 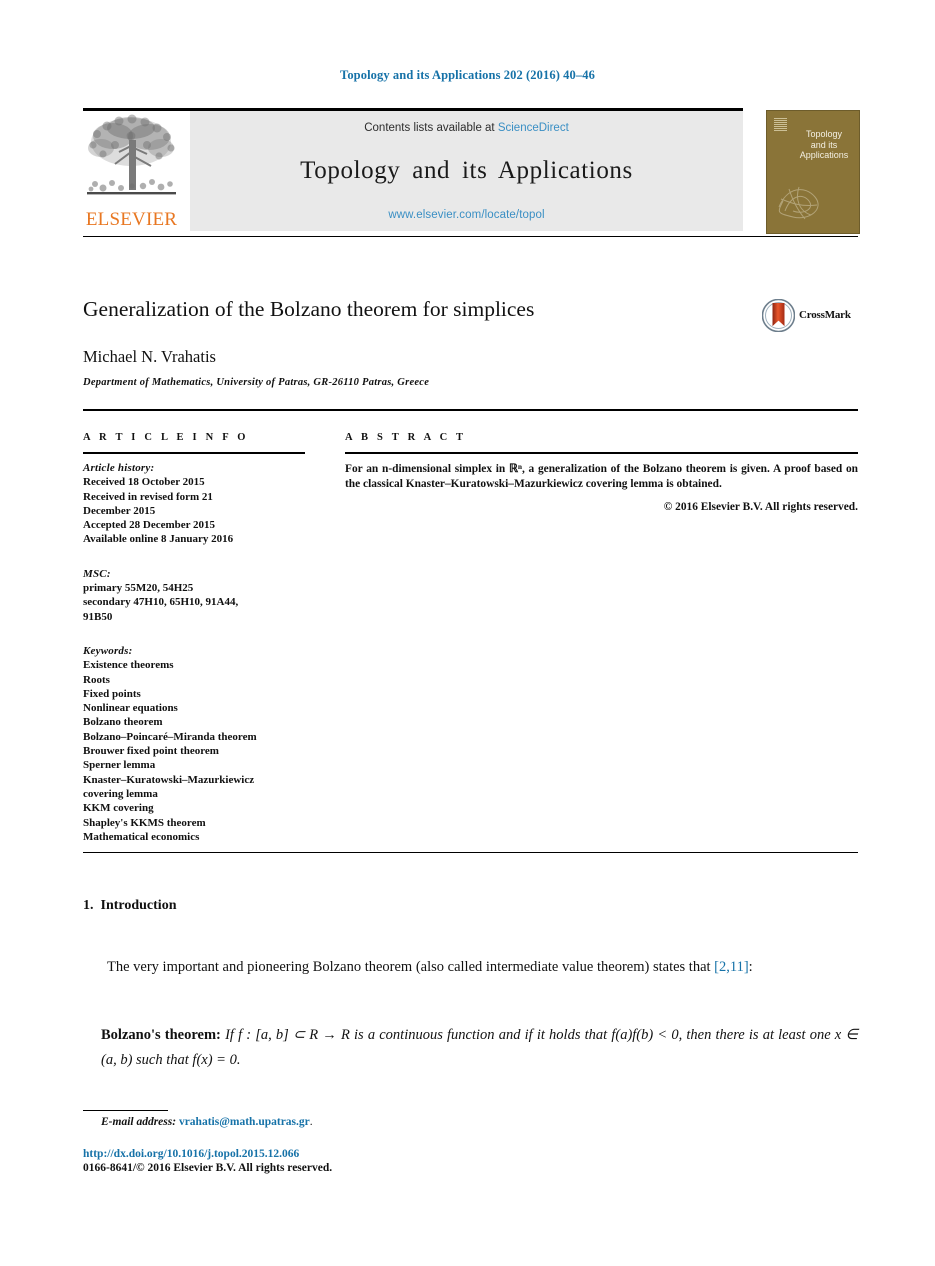 I want to click on cover-publisher-mark-icon, so click(x=780, y=124).